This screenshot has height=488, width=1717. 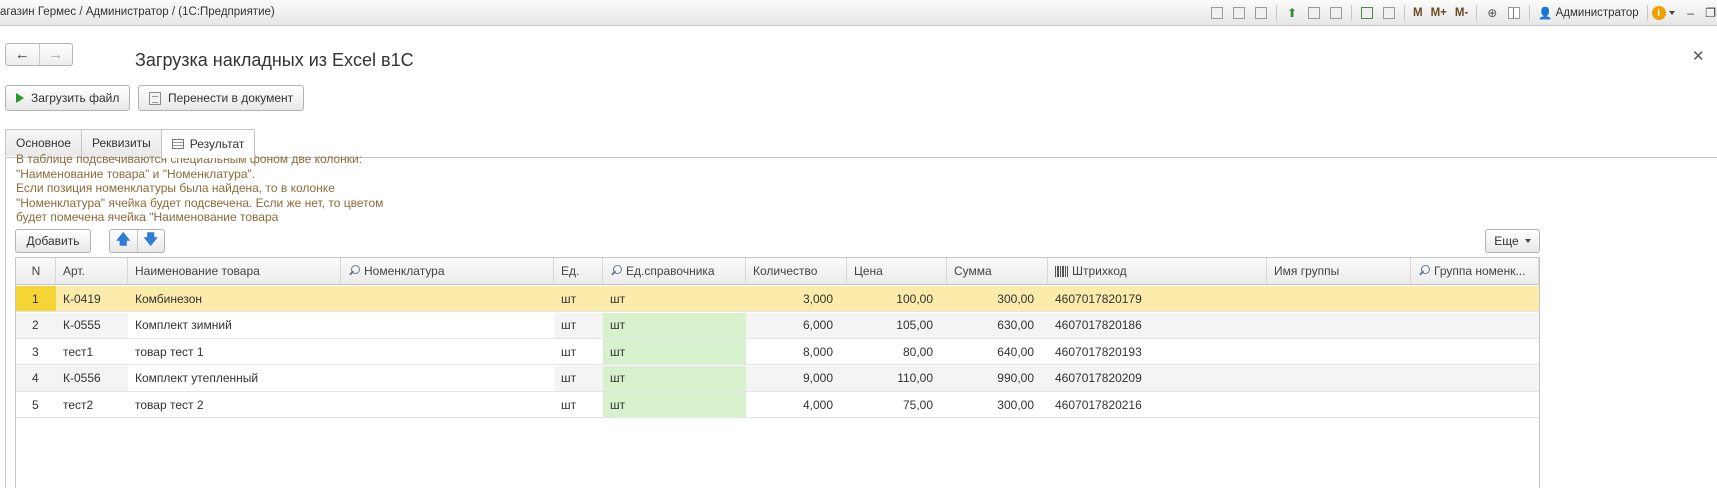 What do you see at coordinates (1292, 13) in the screenshot?
I see `upload-icon: ⬆` at bounding box center [1292, 13].